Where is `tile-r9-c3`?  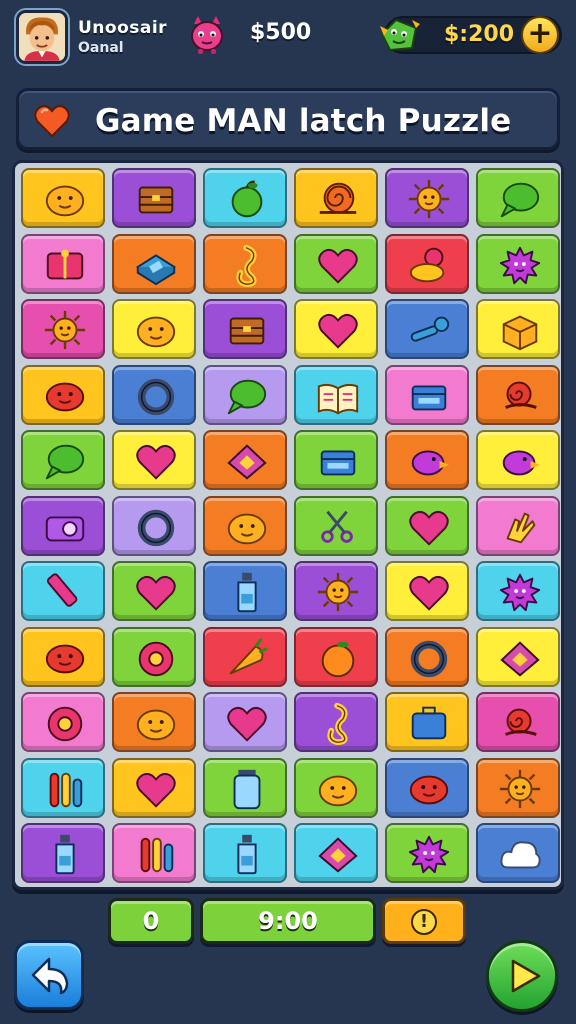
tile-r9-c3 is located at coordinates (245, 722).